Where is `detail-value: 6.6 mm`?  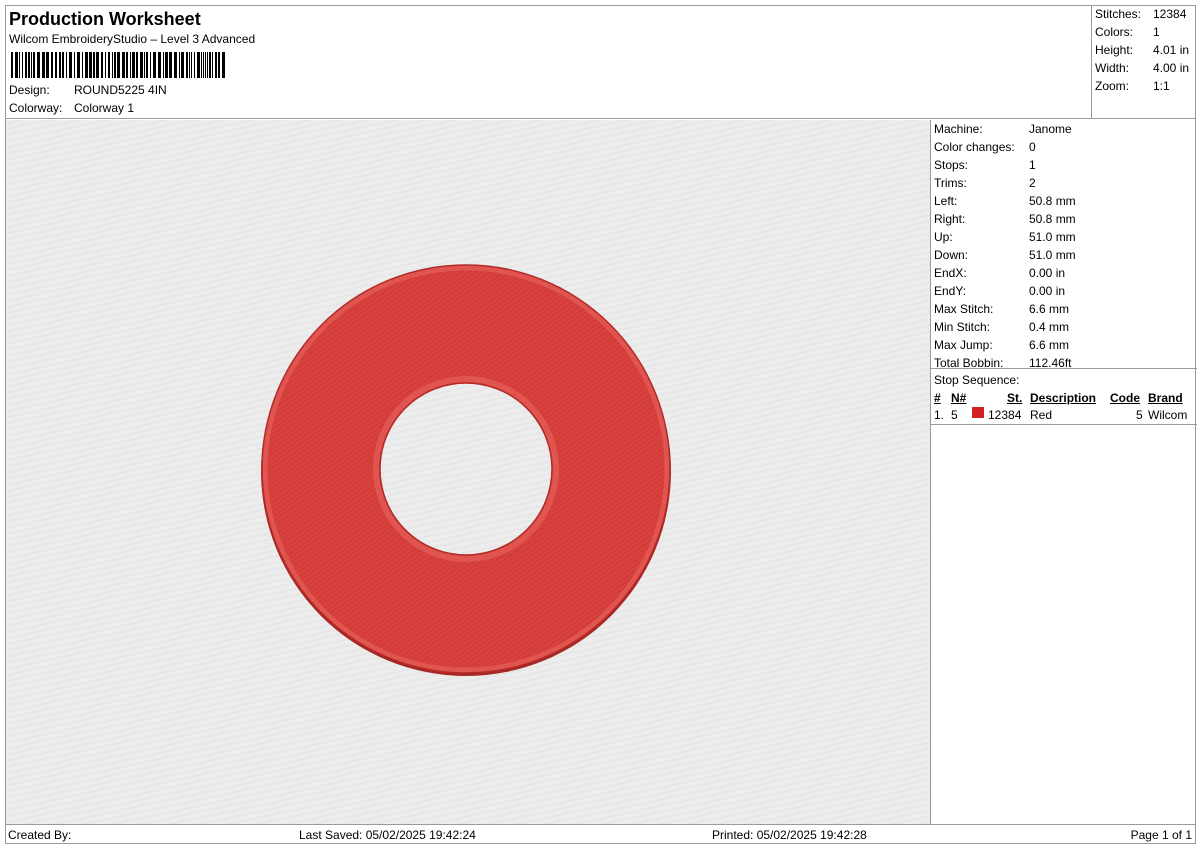 detail-value: 6.6 mm is located at coordinates (1049, 309).